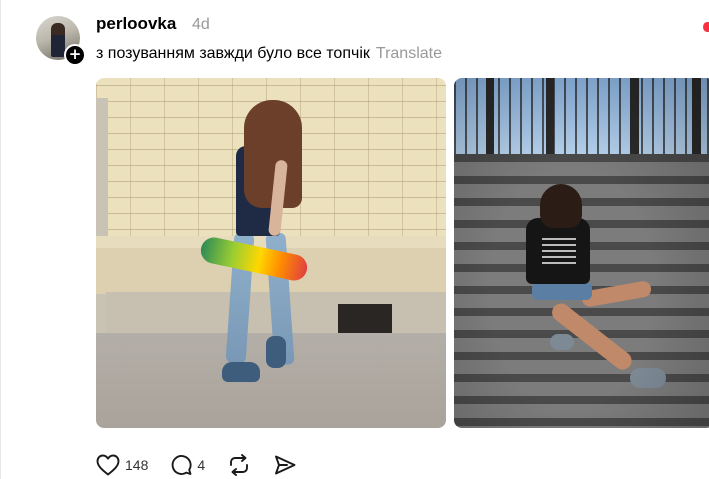 The image size is (709, 479). I want to click on partial-heart-icon, so click(706, 27).